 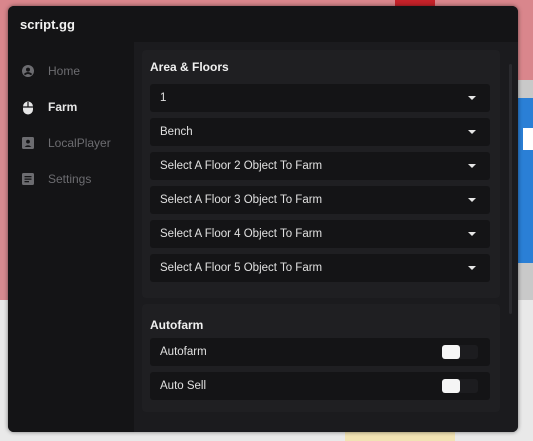 I want to click on sidebar-item-home: Home, so click(x=71, y=71).